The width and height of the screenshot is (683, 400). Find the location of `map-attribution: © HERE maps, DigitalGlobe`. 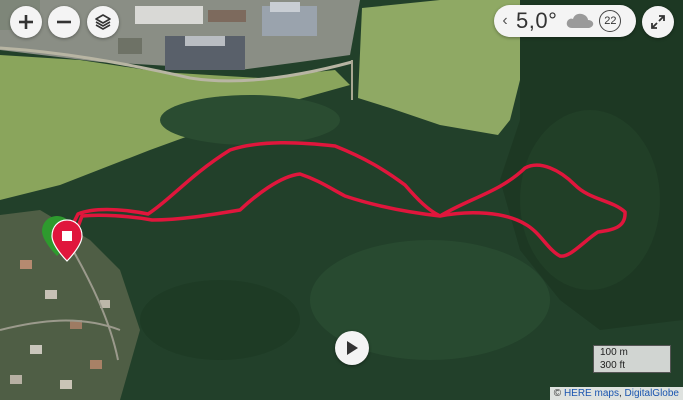

map-attribution: © HERE maps, DigitalGlobe is located at coordinates (616, 393).